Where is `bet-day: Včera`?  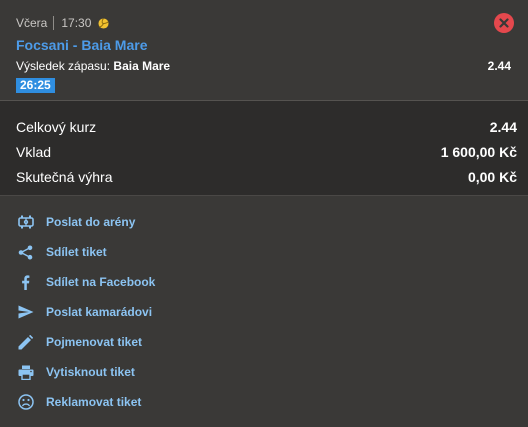 bet-day: Včera is located at coordinates (32, 23).